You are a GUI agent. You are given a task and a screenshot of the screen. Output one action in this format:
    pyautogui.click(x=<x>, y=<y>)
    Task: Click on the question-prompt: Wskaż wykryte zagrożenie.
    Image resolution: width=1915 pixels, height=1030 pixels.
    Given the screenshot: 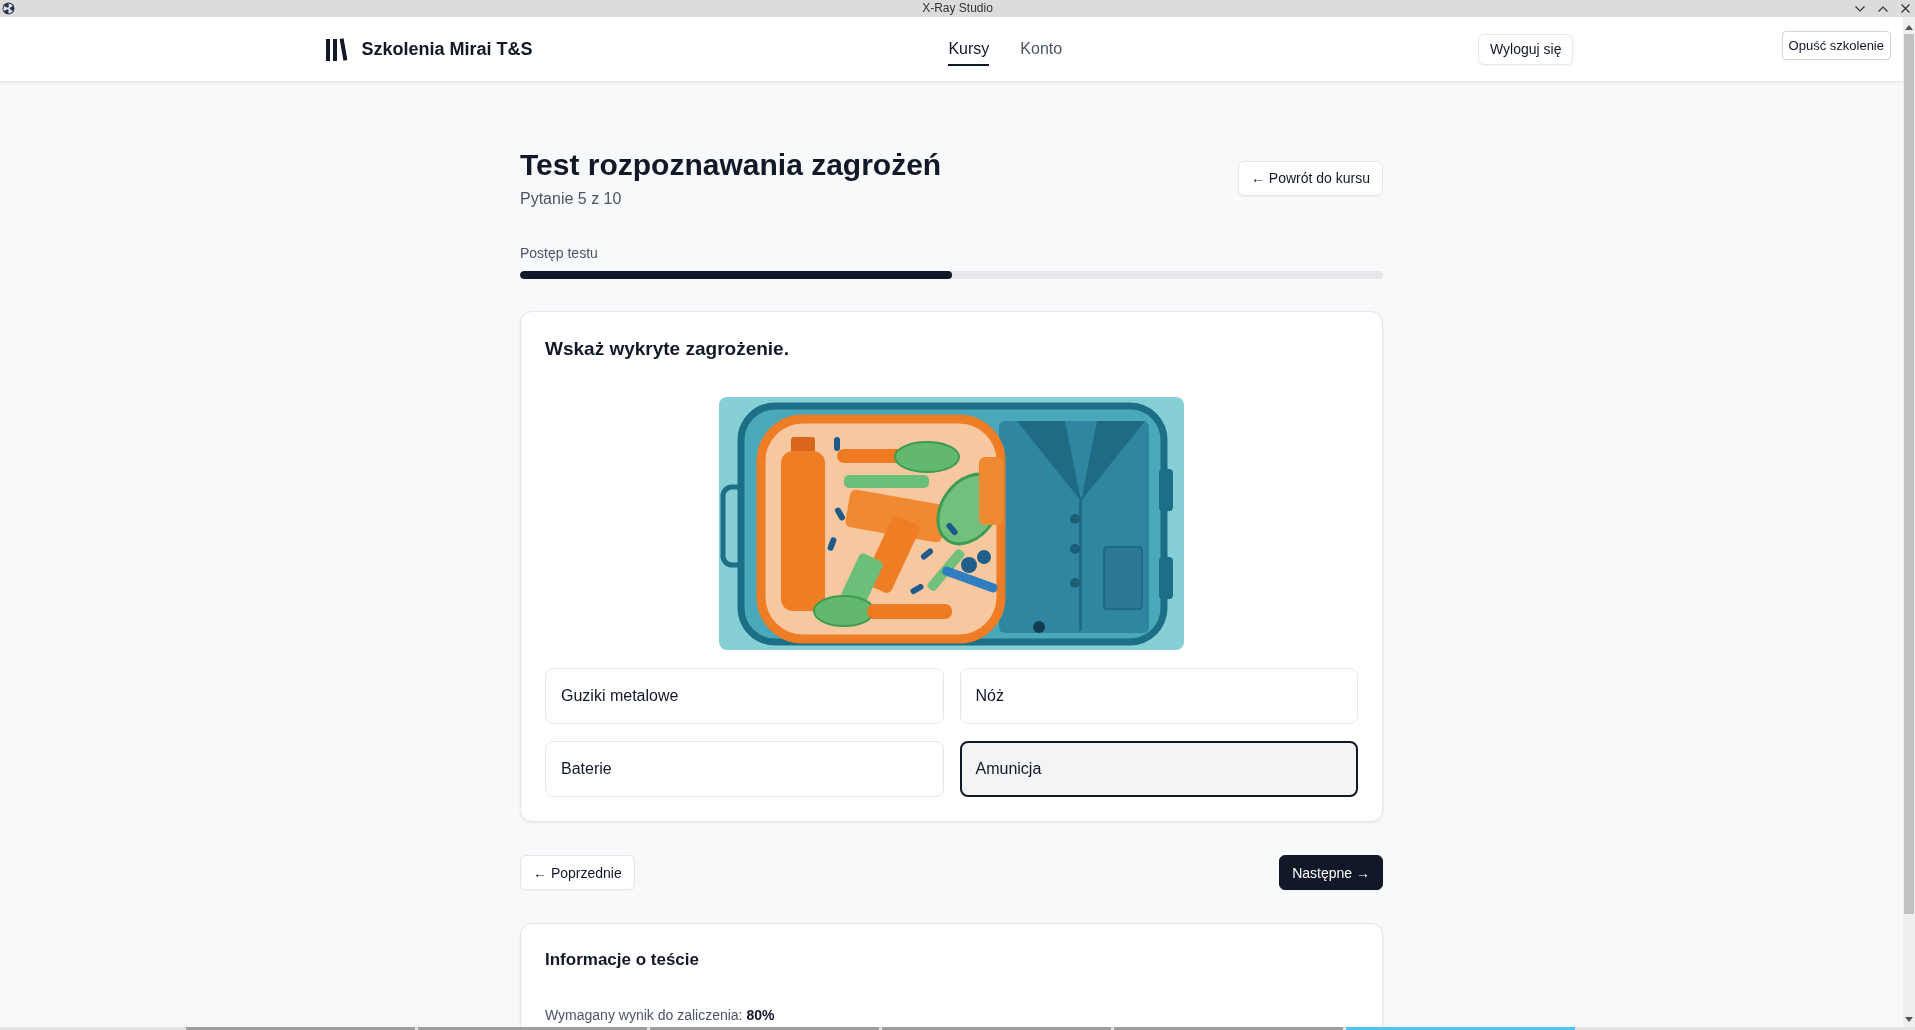 What is the action you would take?
    pyautogui.click(x=667, y=349)
    